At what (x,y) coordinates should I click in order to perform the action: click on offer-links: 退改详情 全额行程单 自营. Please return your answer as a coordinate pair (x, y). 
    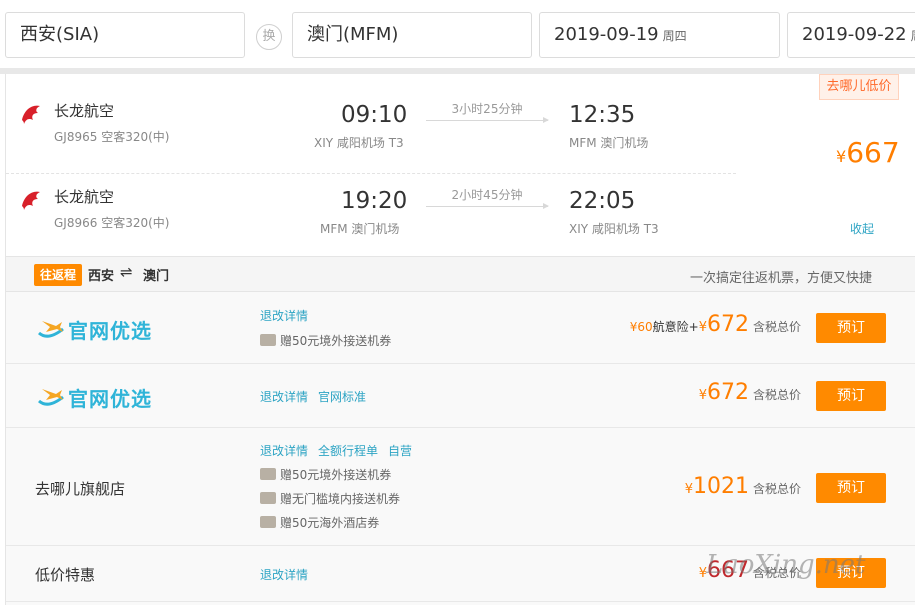
    Looking at the image, I should click on (341, 450).